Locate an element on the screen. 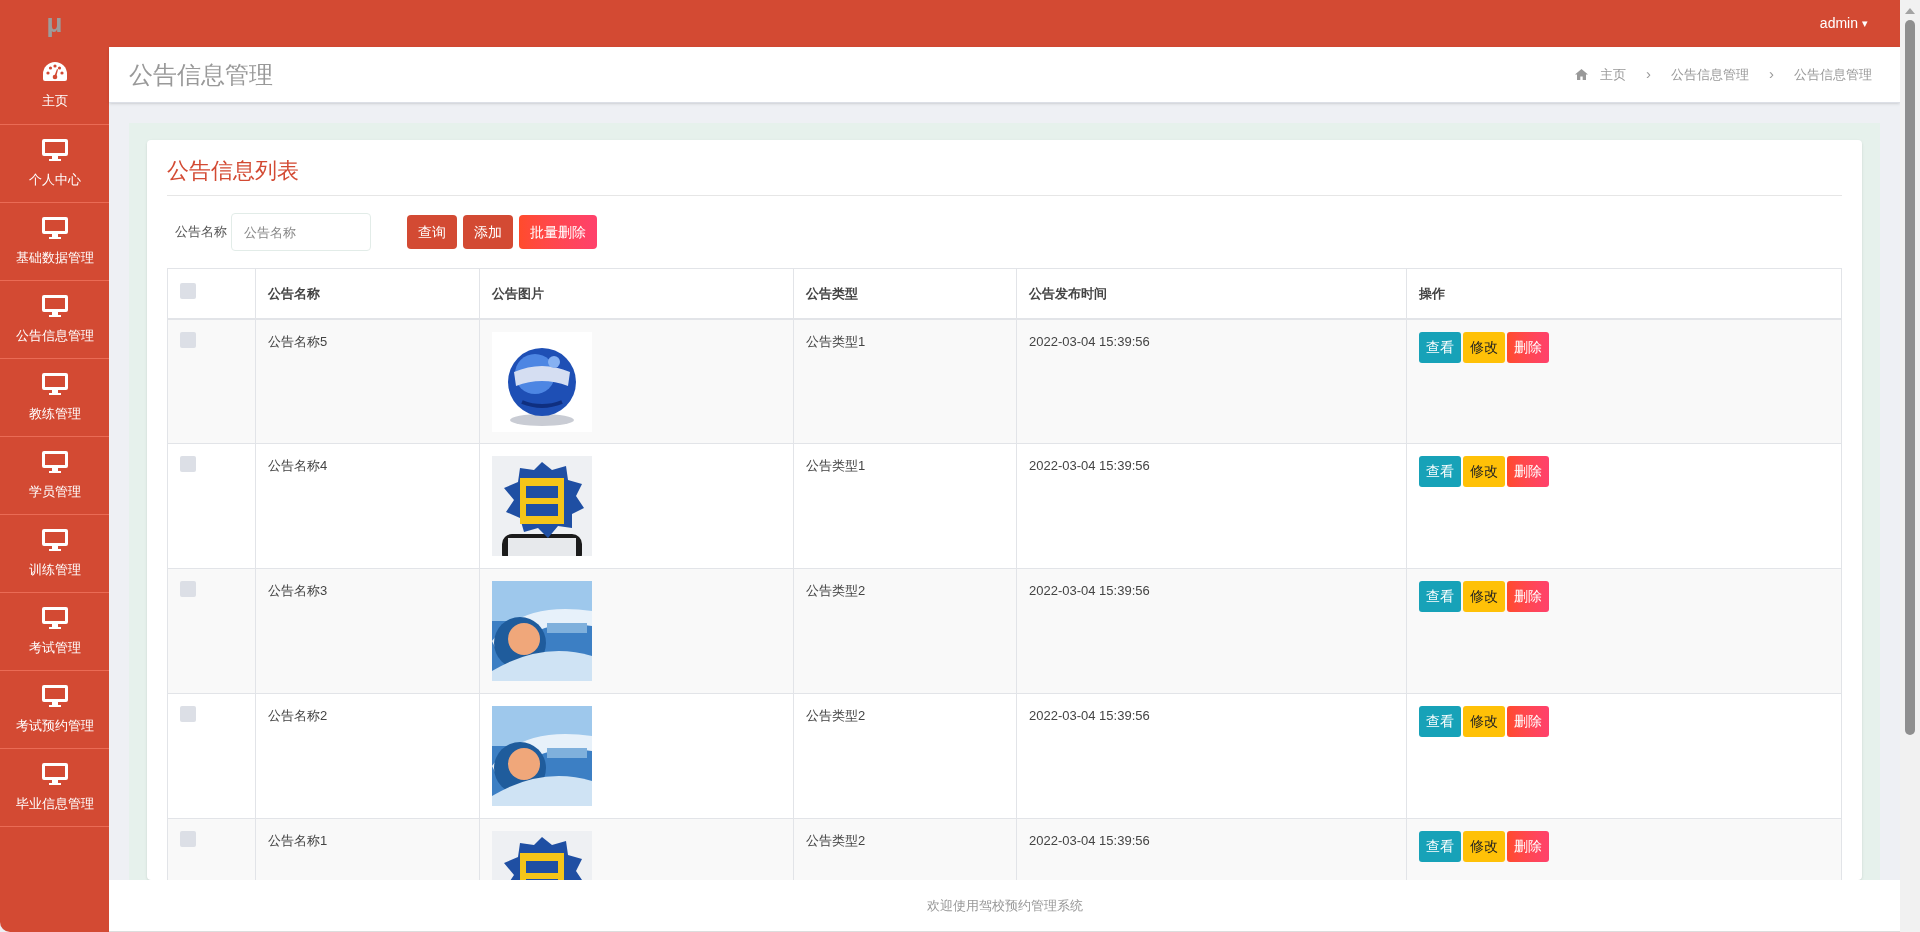  sidebar-item: 考试管理 is located at coordinates (54, 632).